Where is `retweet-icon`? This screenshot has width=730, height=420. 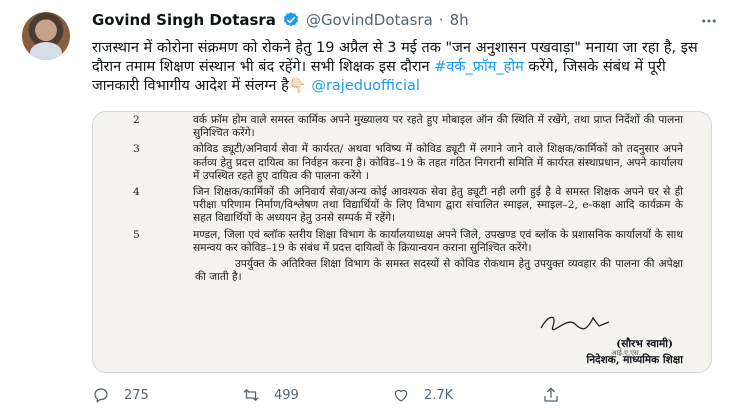 retweet-icon is located at coordinates (251, 395).